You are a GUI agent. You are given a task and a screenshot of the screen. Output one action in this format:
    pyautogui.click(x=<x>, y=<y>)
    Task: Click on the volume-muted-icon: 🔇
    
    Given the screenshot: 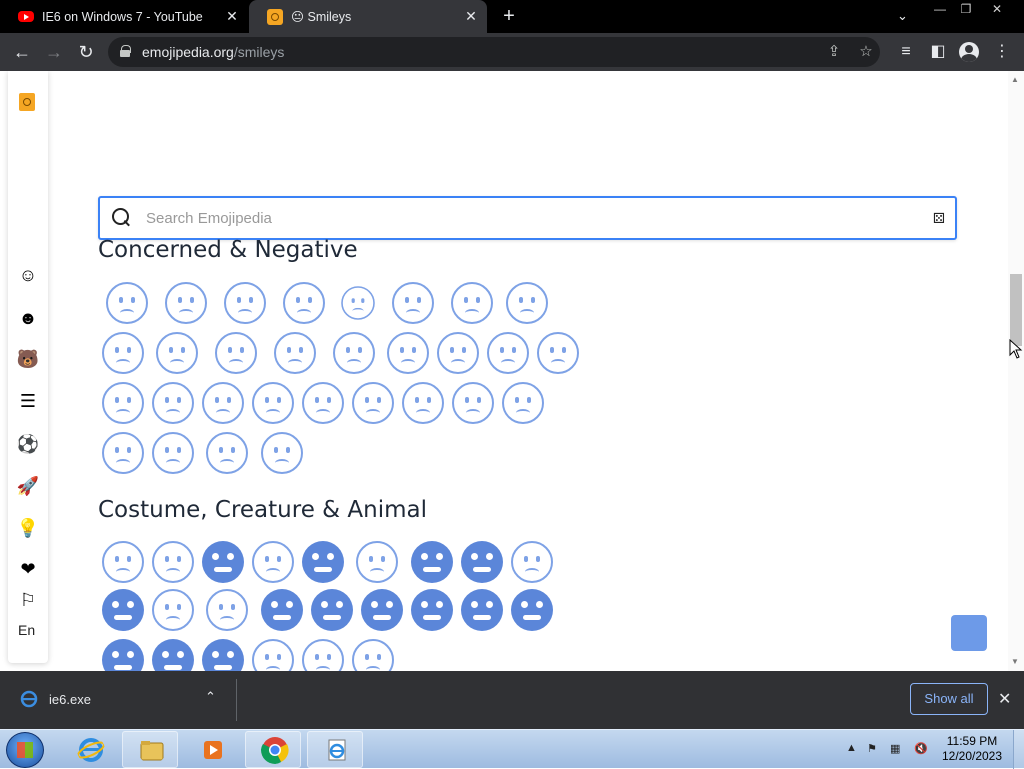 What is the action you would take?
    pyautogui.click(x=921, y=748)
    